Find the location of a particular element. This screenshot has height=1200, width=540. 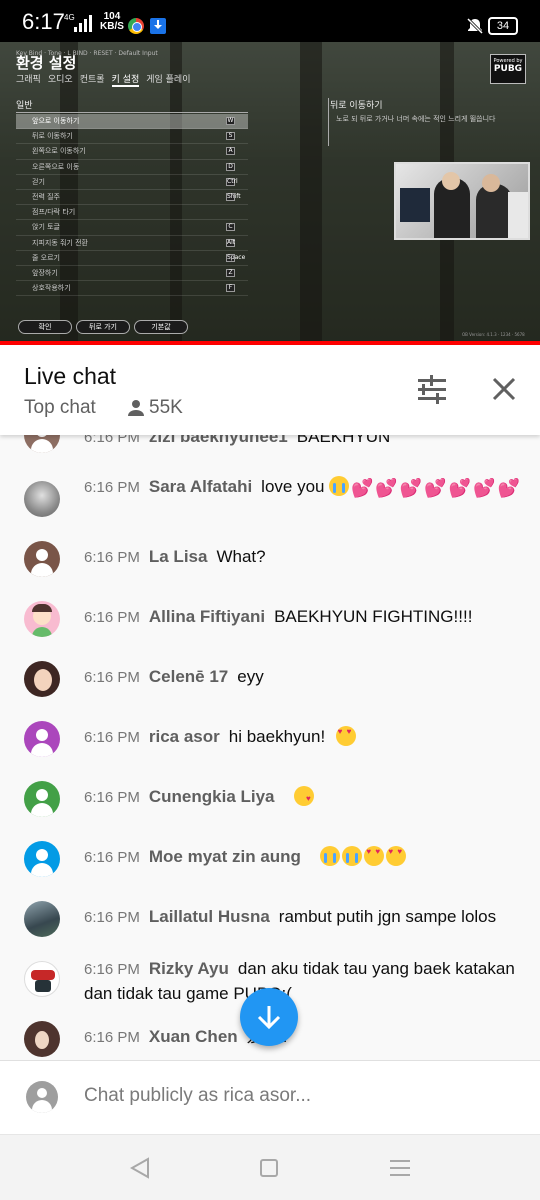

chrome-icon is located at coordinates (136, 26).